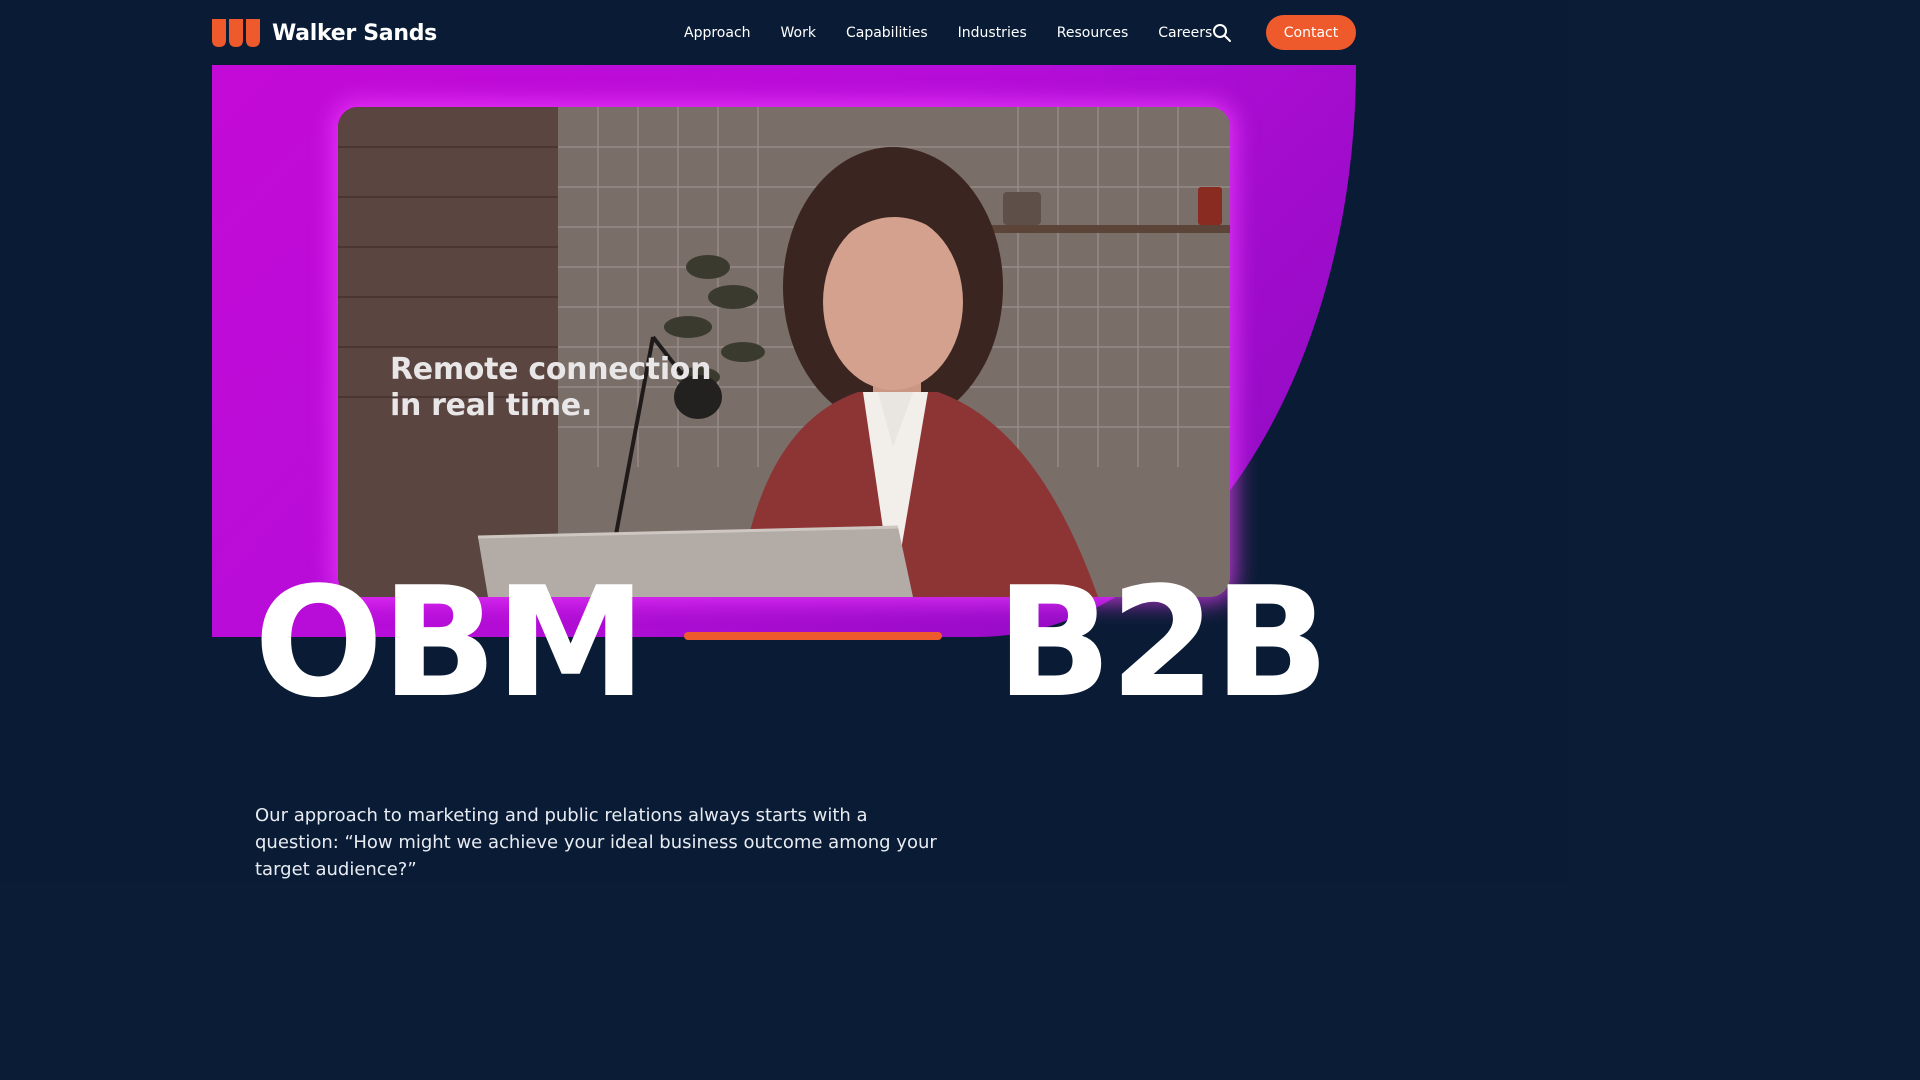 The width and height of the screenshot is (1920, 1080). What do you see at coordinates (1162, 642) in the screenshot?
I see `hero-word-right: B2B` at bounding box center [1162, 642].